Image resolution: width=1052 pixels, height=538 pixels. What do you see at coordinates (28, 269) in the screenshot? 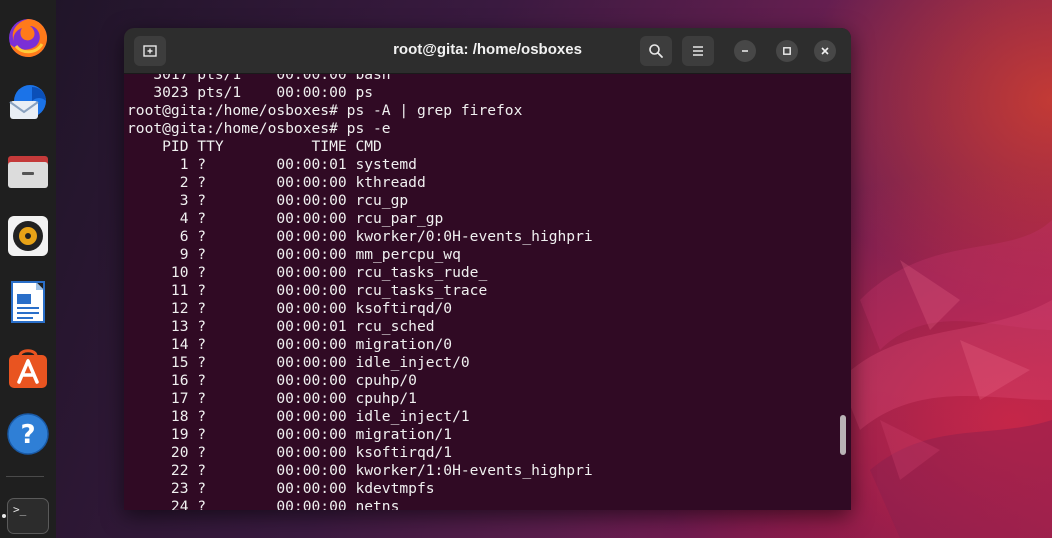
I see `dock: ? >_` at bounding box center [28, 269].